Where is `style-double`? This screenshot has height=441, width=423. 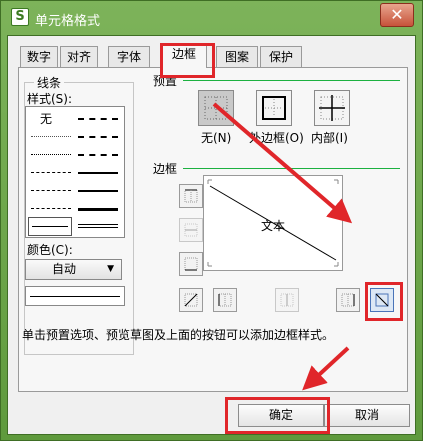 style-double is located at coordinates (98, 227).